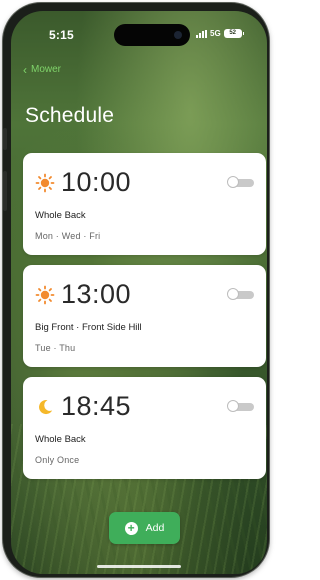 The width and height of the screenshot is (320, 580). I want to click on plus-icon: +, so click(131, 528).